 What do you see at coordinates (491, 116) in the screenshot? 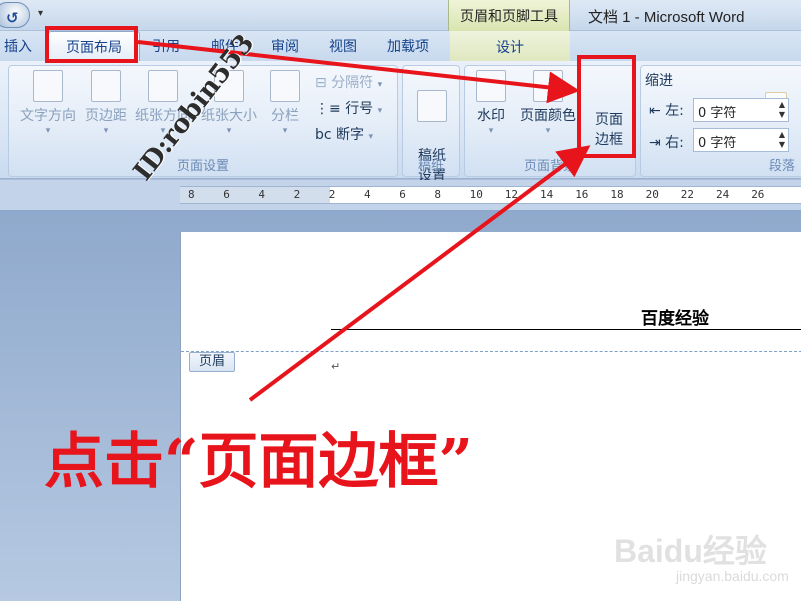
I see `watermark-label: 水印` at bounding box center [491, 116].